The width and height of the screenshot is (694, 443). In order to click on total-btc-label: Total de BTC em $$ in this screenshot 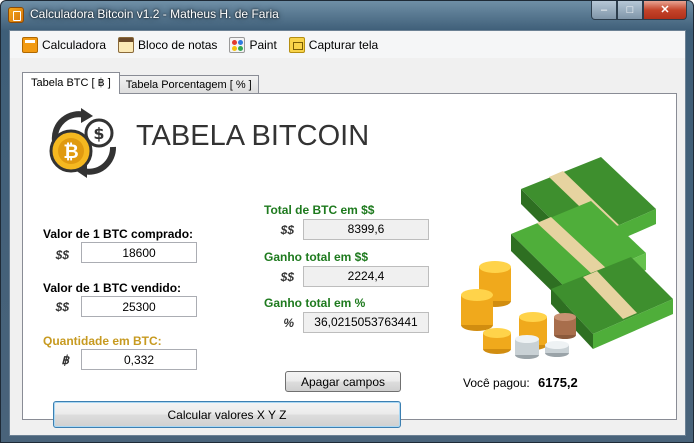, I will do `click(319, 210)`.